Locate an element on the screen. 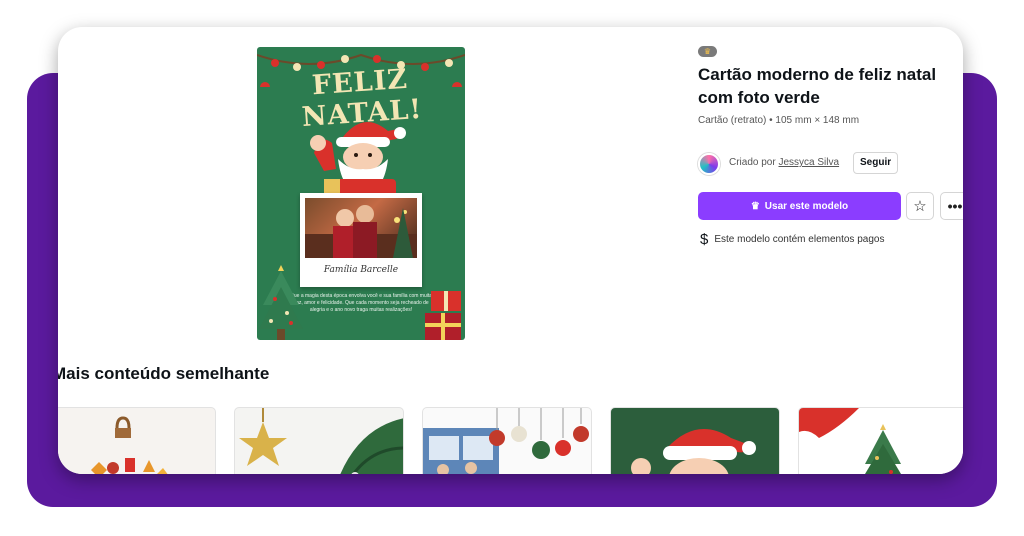  christmas-tree-icon is located at coordinates (281, 302).